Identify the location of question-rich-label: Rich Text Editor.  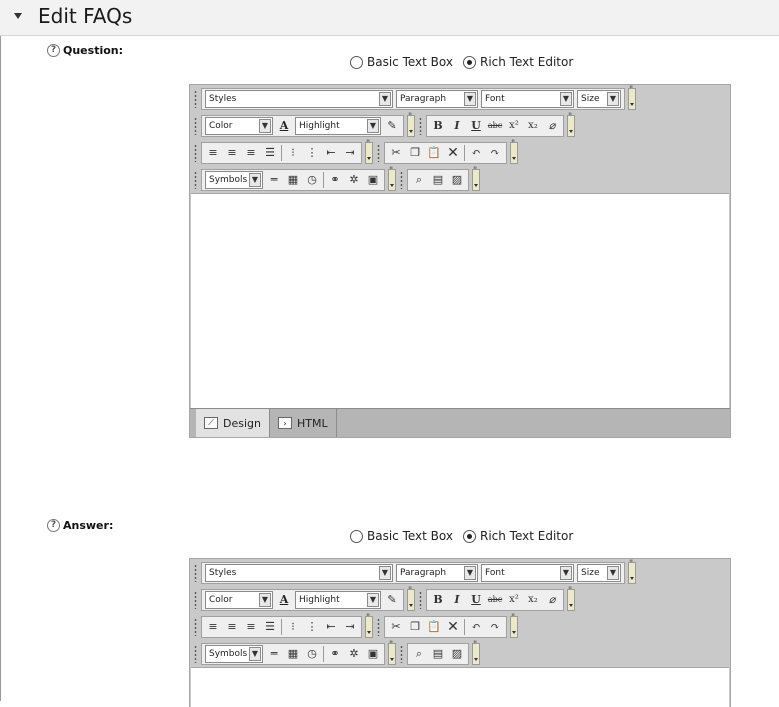
(526, 62).